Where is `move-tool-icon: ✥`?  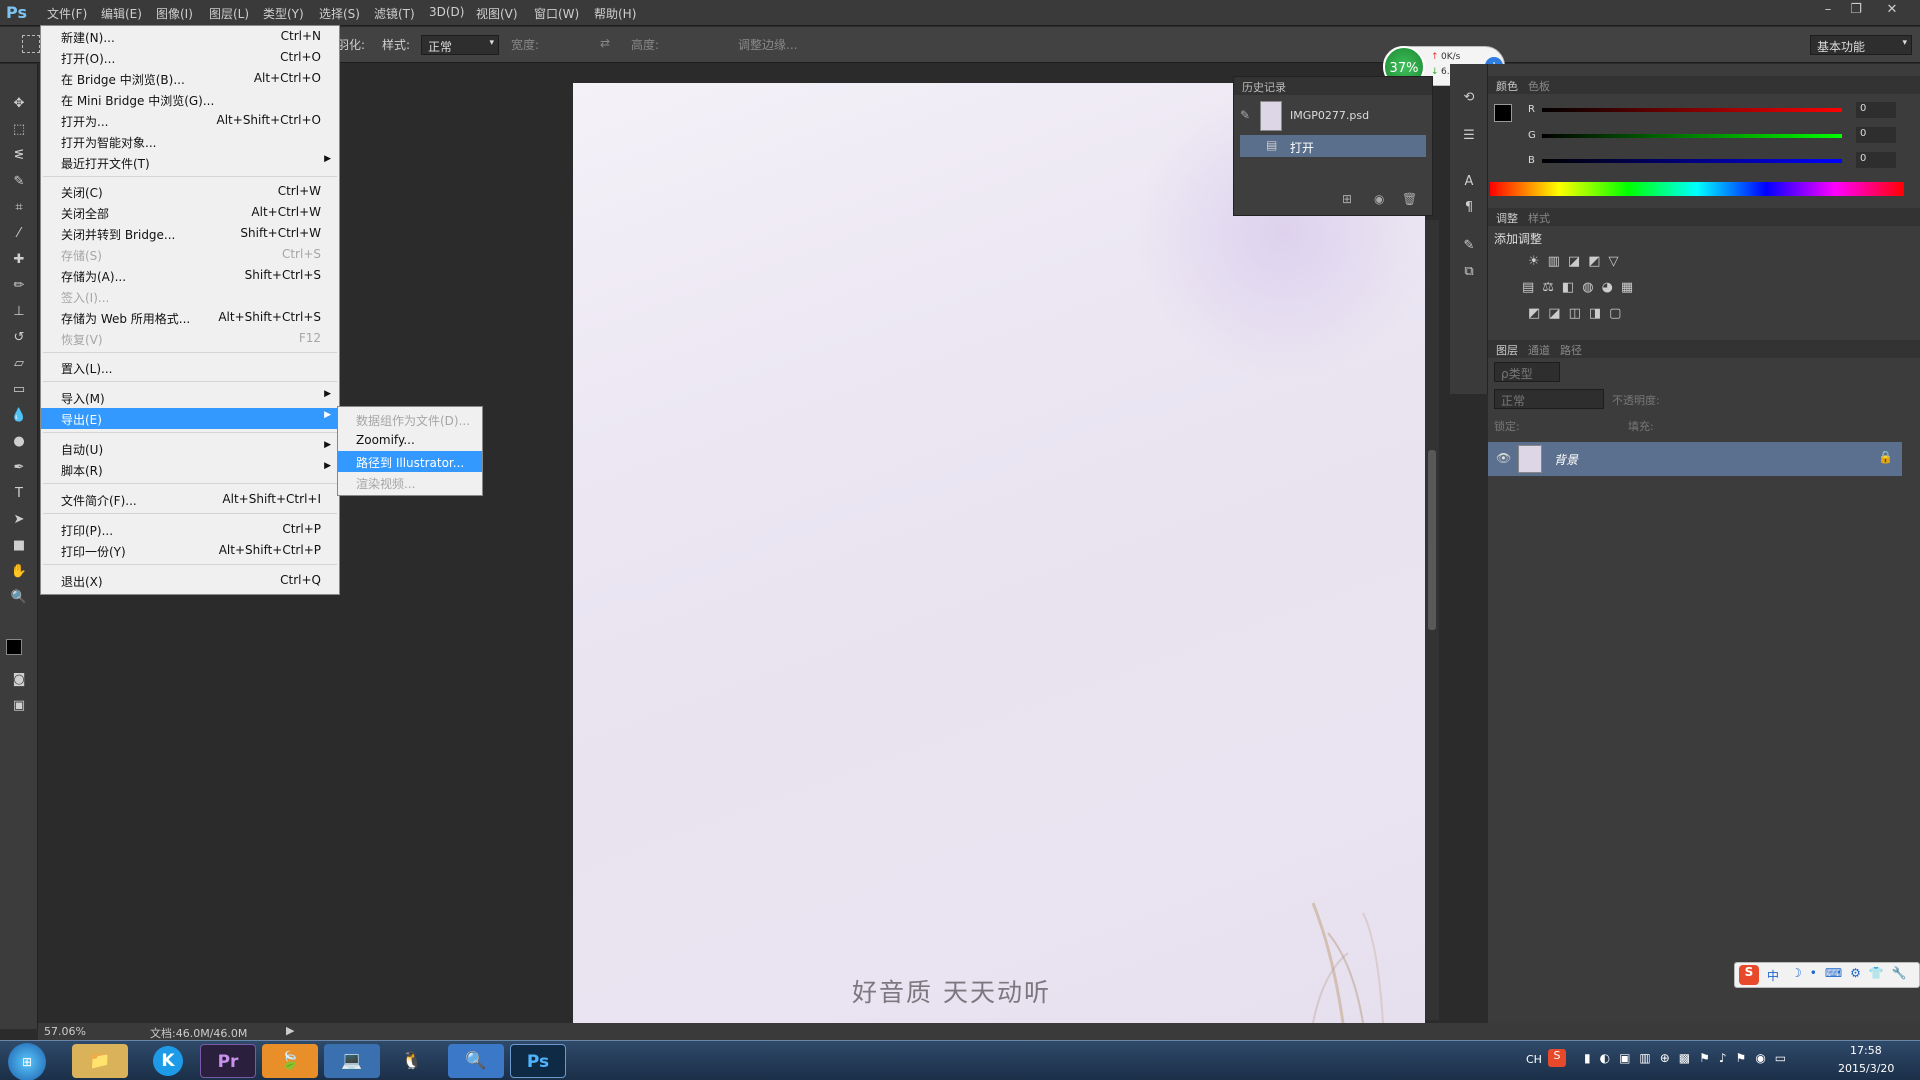
move-tool-icon: ✥ is located at coordinates (19, 104).